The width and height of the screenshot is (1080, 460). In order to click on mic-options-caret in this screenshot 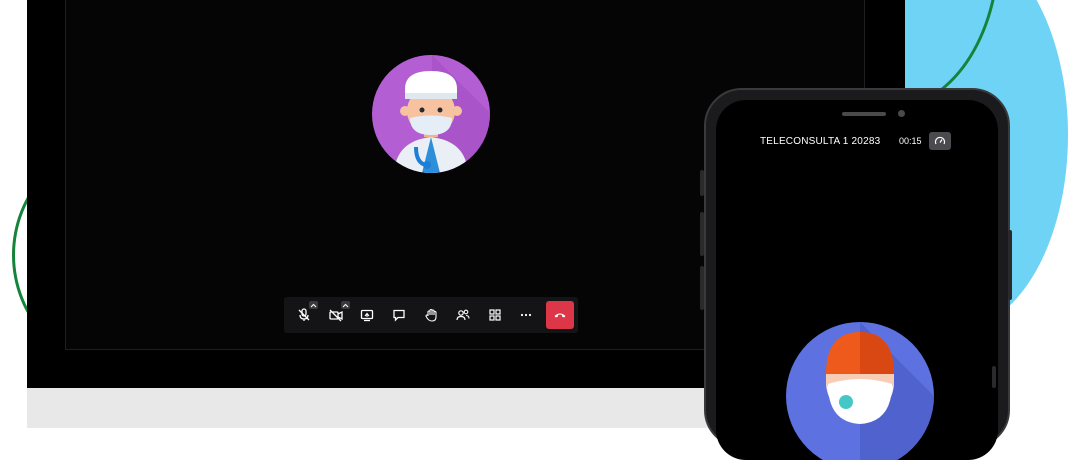, I will do `click(313, 305)`.